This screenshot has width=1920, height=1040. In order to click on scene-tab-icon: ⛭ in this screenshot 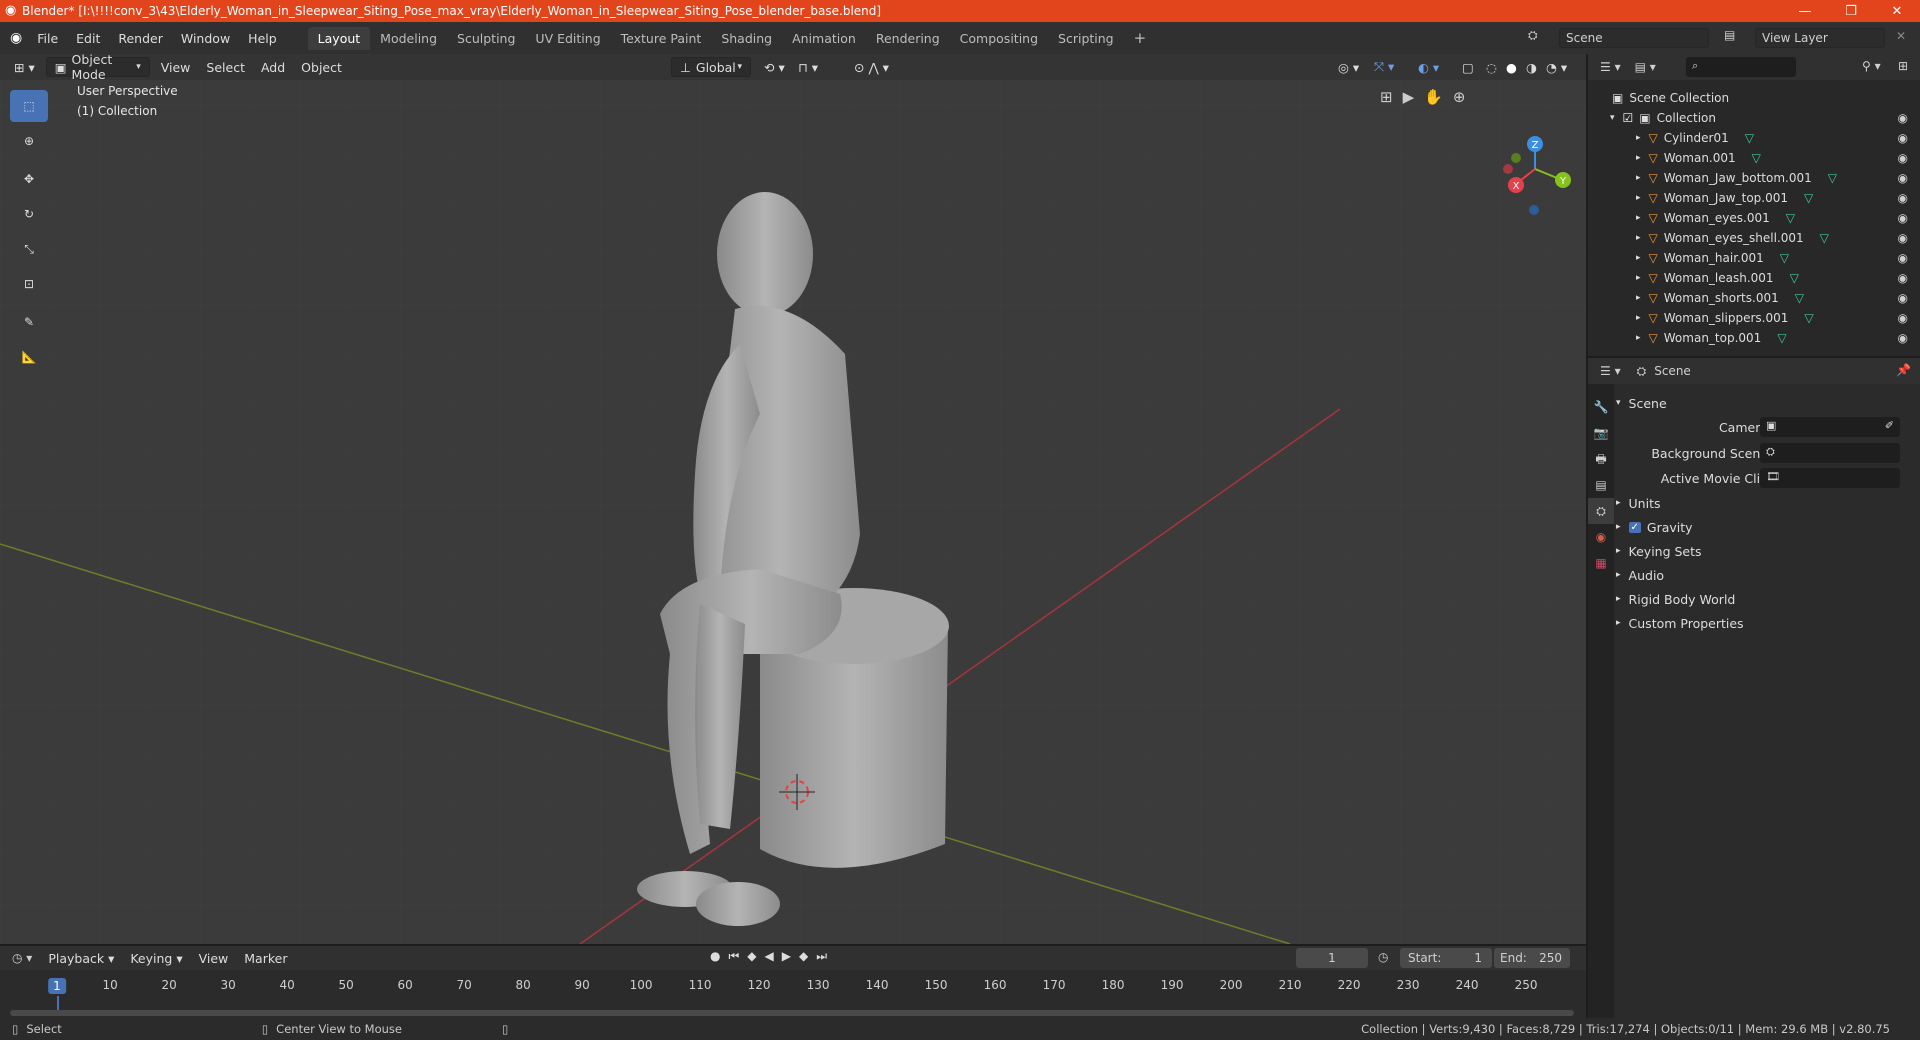, I will do `click(1601, 511)`.